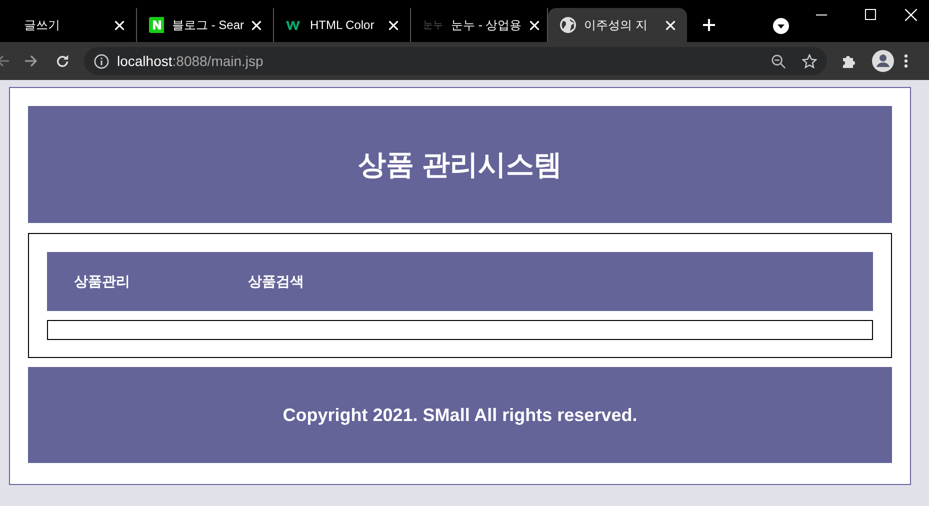  Describe the element at coordinates (190, 61) in the screenshot. I see `url-text: localhost:8088/main.jsp` at that location.